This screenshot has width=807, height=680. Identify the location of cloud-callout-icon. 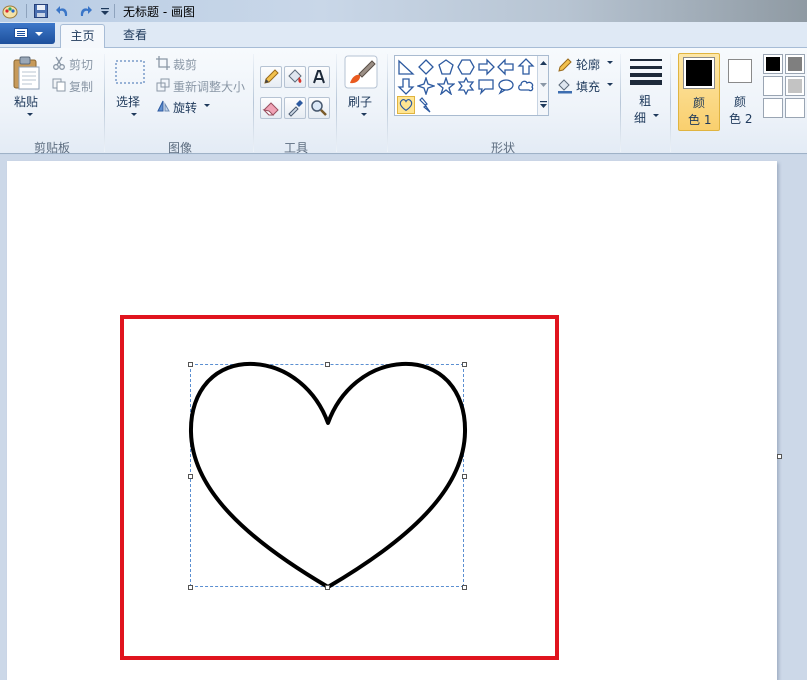
(526, 86).